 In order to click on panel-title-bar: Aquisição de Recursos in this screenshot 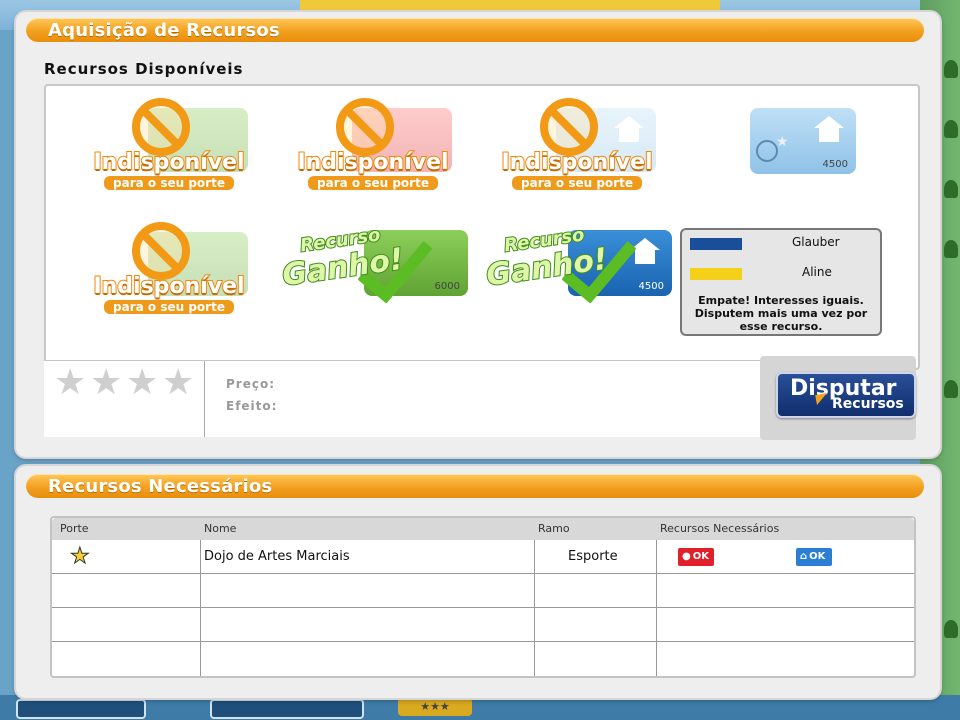, I will do `click(475, 30)`.